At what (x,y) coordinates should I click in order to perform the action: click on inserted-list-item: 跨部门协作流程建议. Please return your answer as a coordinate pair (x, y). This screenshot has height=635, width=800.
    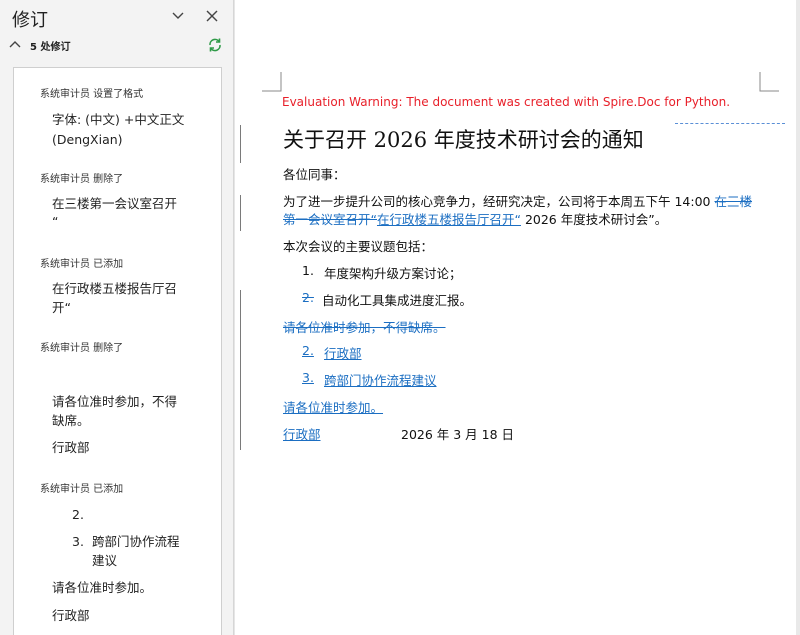
    Looking at the image, I should click on (380, 379).